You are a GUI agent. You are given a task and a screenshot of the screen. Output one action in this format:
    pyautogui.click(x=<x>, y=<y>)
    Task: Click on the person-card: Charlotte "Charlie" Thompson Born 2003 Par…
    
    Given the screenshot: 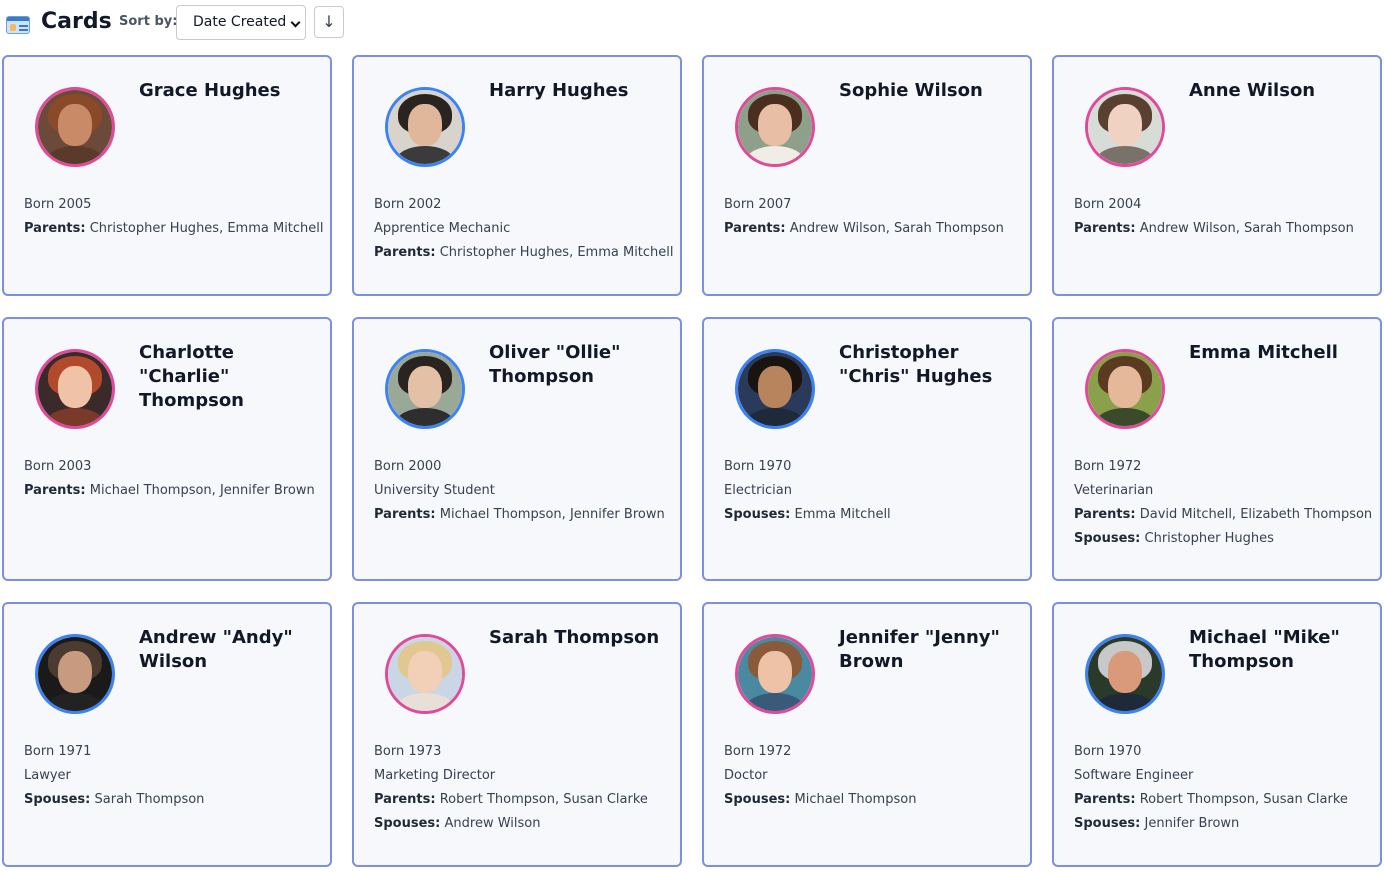 What is the action you would take?
    pyautogui.click(x=167, y=449)
    